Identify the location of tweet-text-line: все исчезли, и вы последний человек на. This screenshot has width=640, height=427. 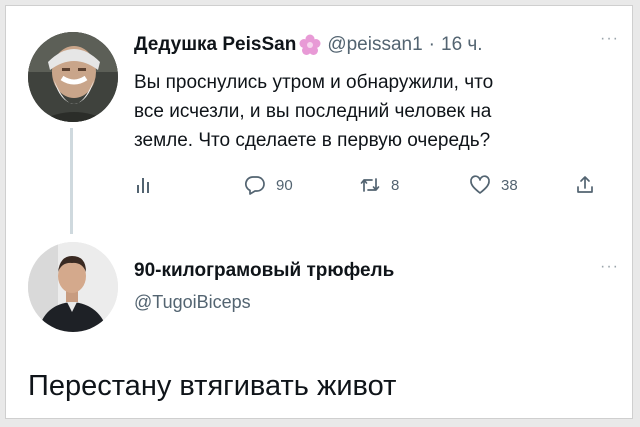
(313, 111).